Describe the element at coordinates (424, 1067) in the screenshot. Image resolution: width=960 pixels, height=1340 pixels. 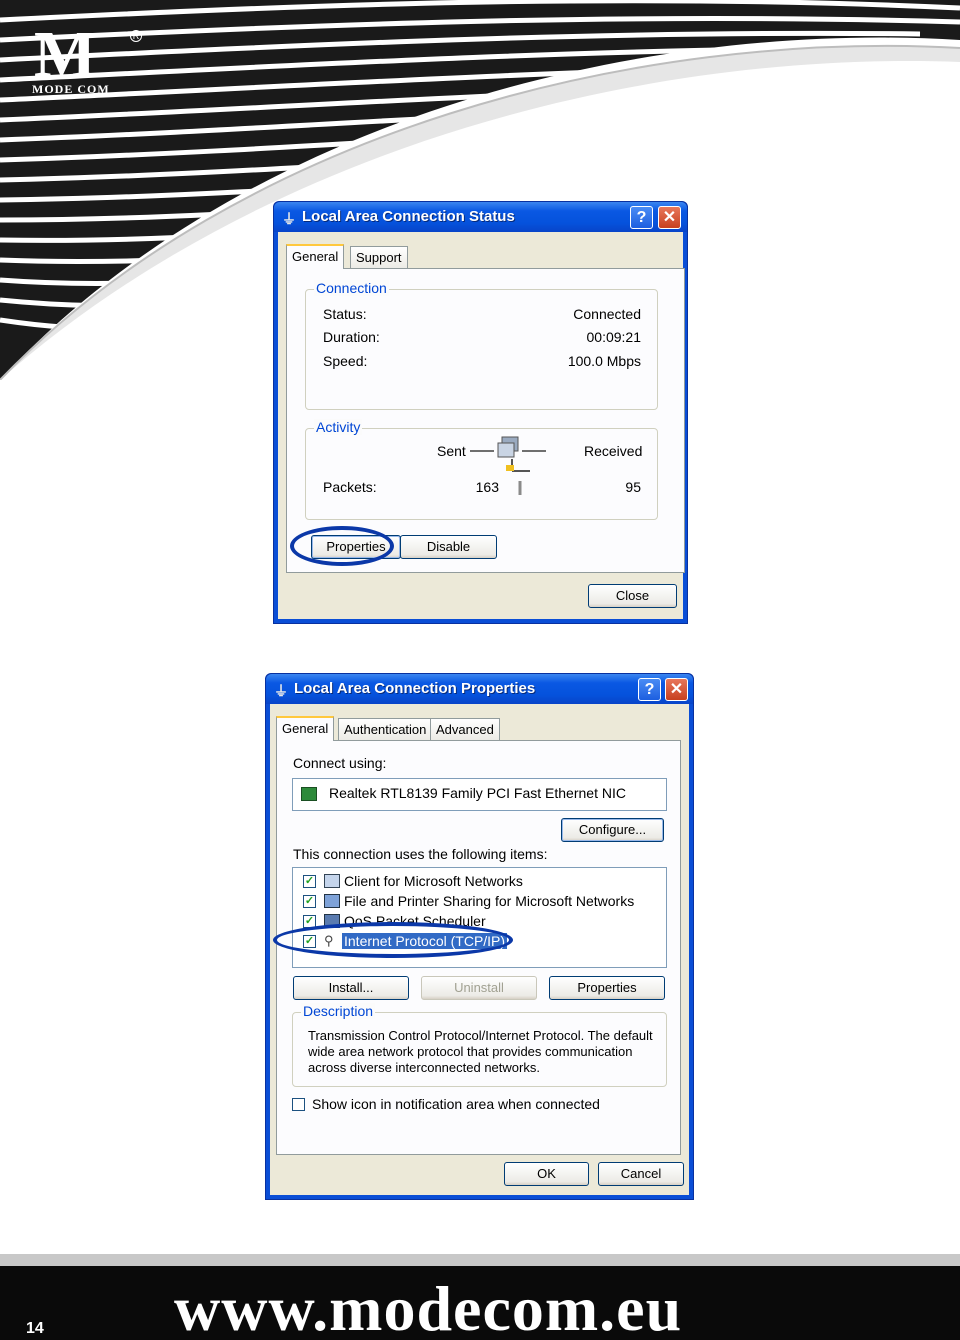
I see `description-line: across diverse interconnected networks.` at that location.